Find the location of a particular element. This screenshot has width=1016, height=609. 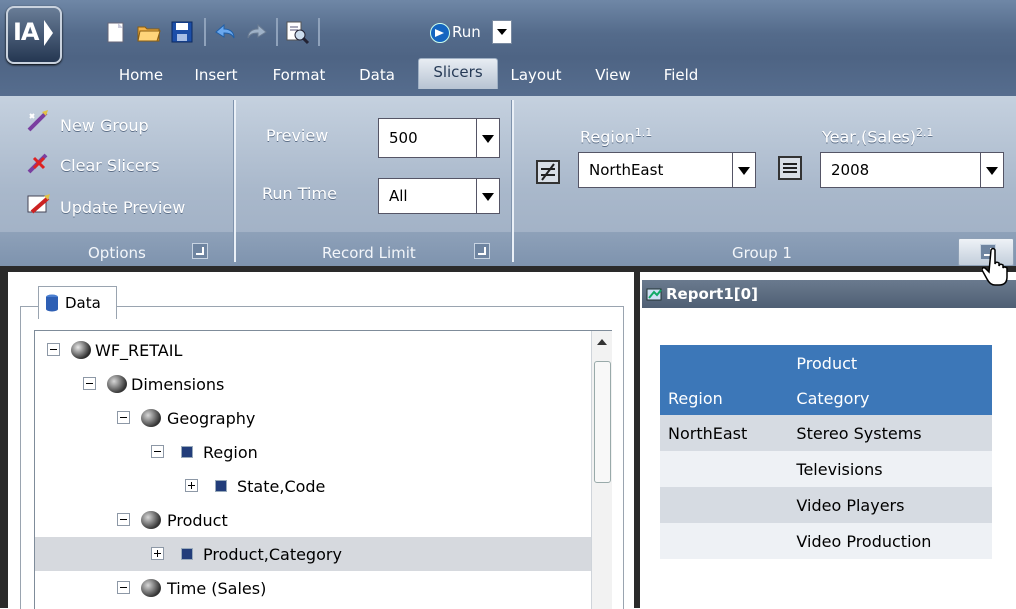

column-header-category: Category is located at coordinates (890, 398).